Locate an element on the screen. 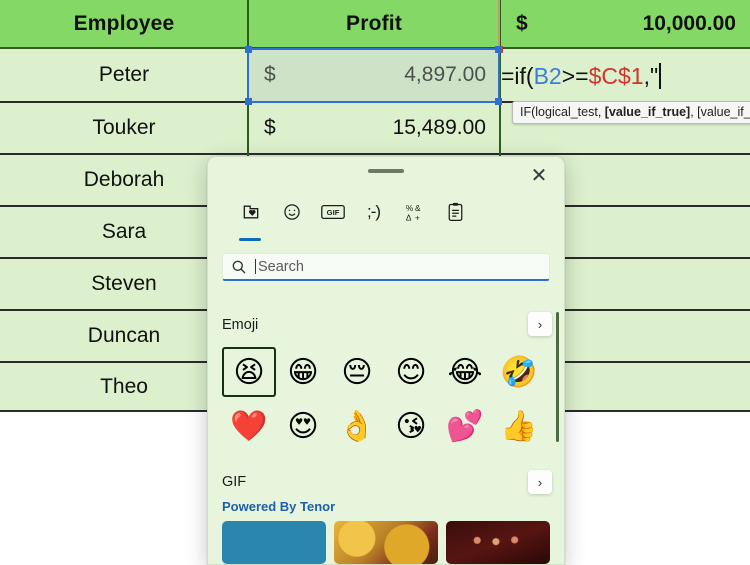 This screenshot has width=750, height=565. search-icon is located at coordinates (239, 267).